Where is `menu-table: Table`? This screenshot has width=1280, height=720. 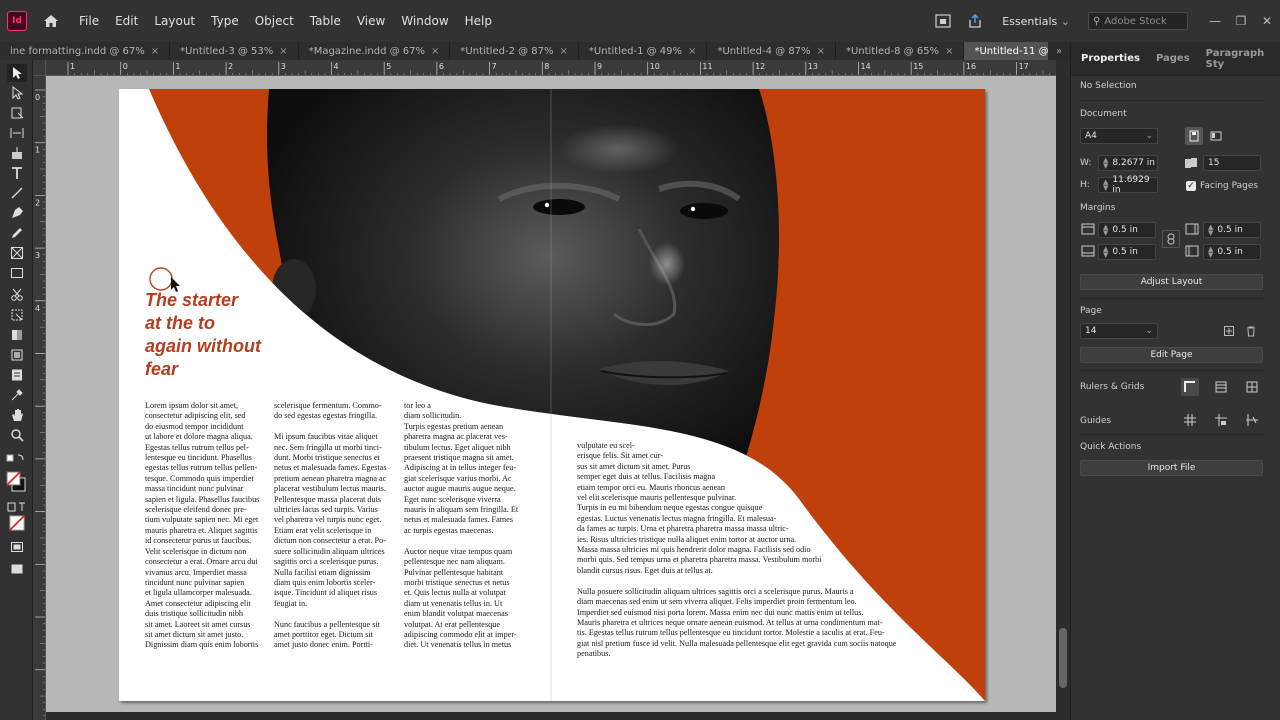
menu-table: Table is located at coordinates (325, 21).